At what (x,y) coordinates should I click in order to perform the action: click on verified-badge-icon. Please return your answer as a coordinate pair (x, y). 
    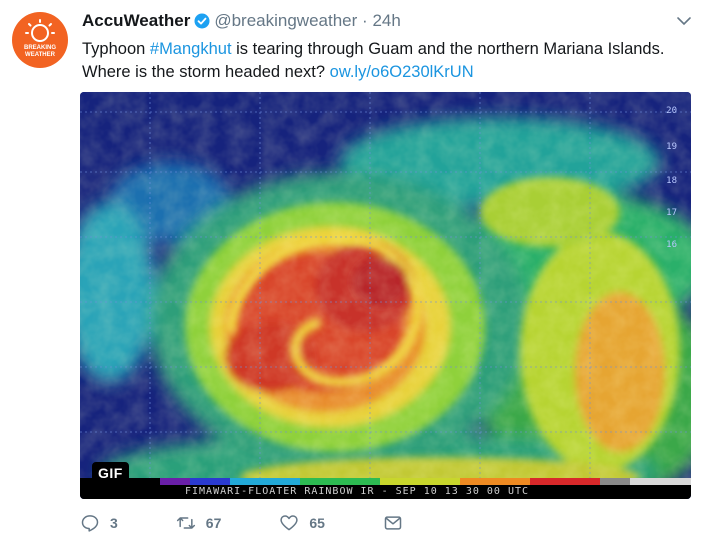
    Looking at the image, I should click on (202, 21).